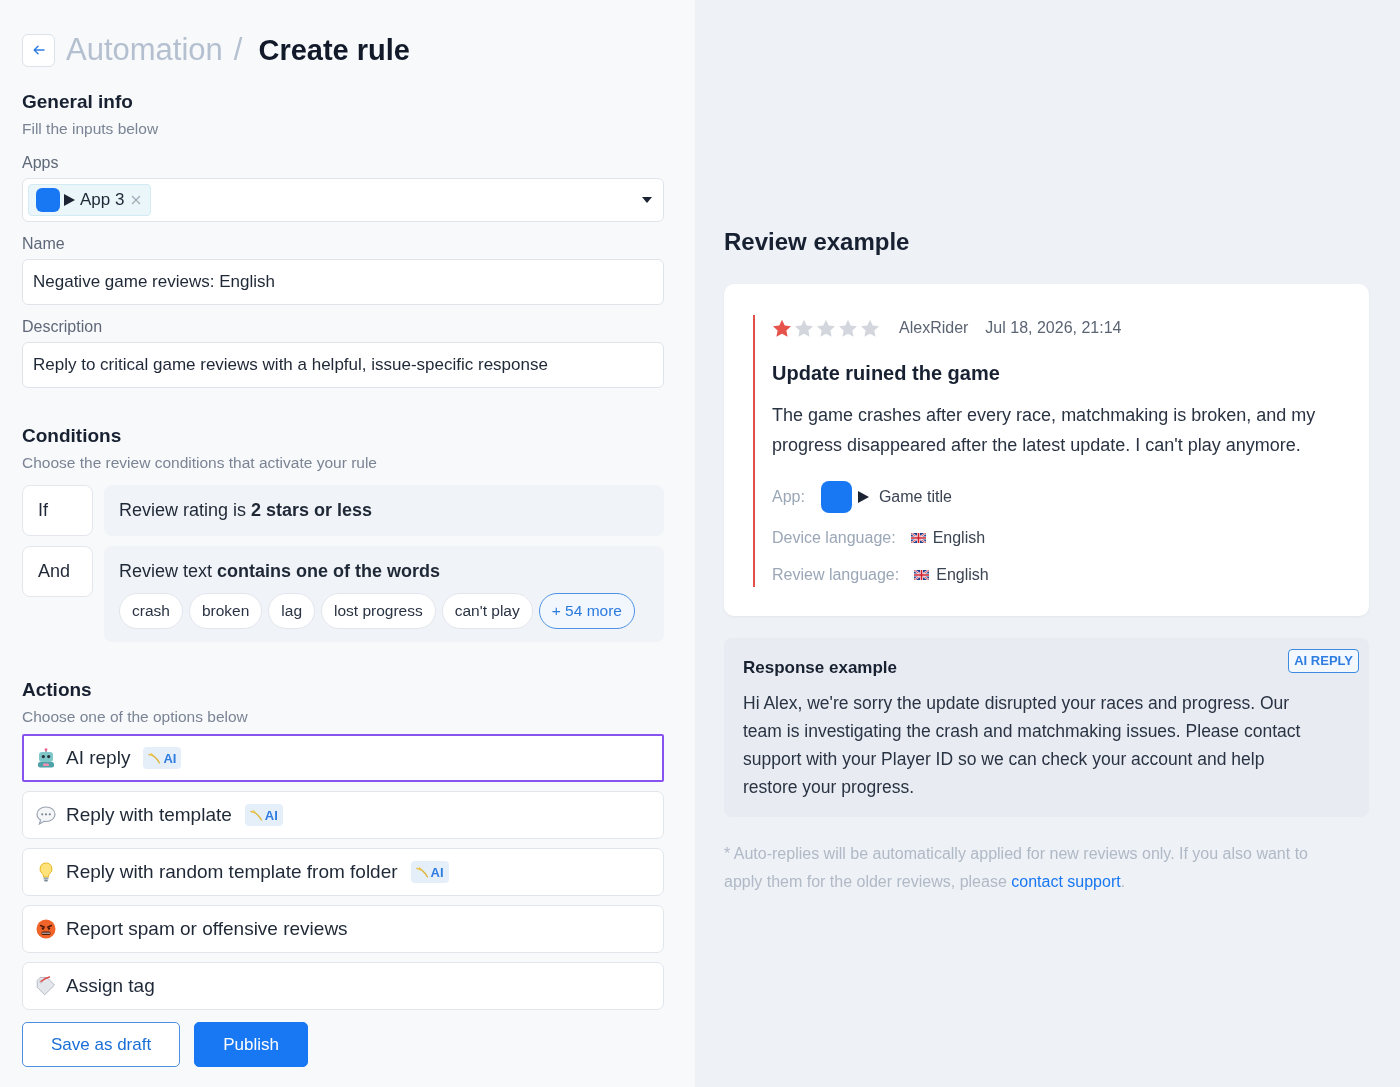  I want to click on action-option: Reply with template AI, so click(343, 815).